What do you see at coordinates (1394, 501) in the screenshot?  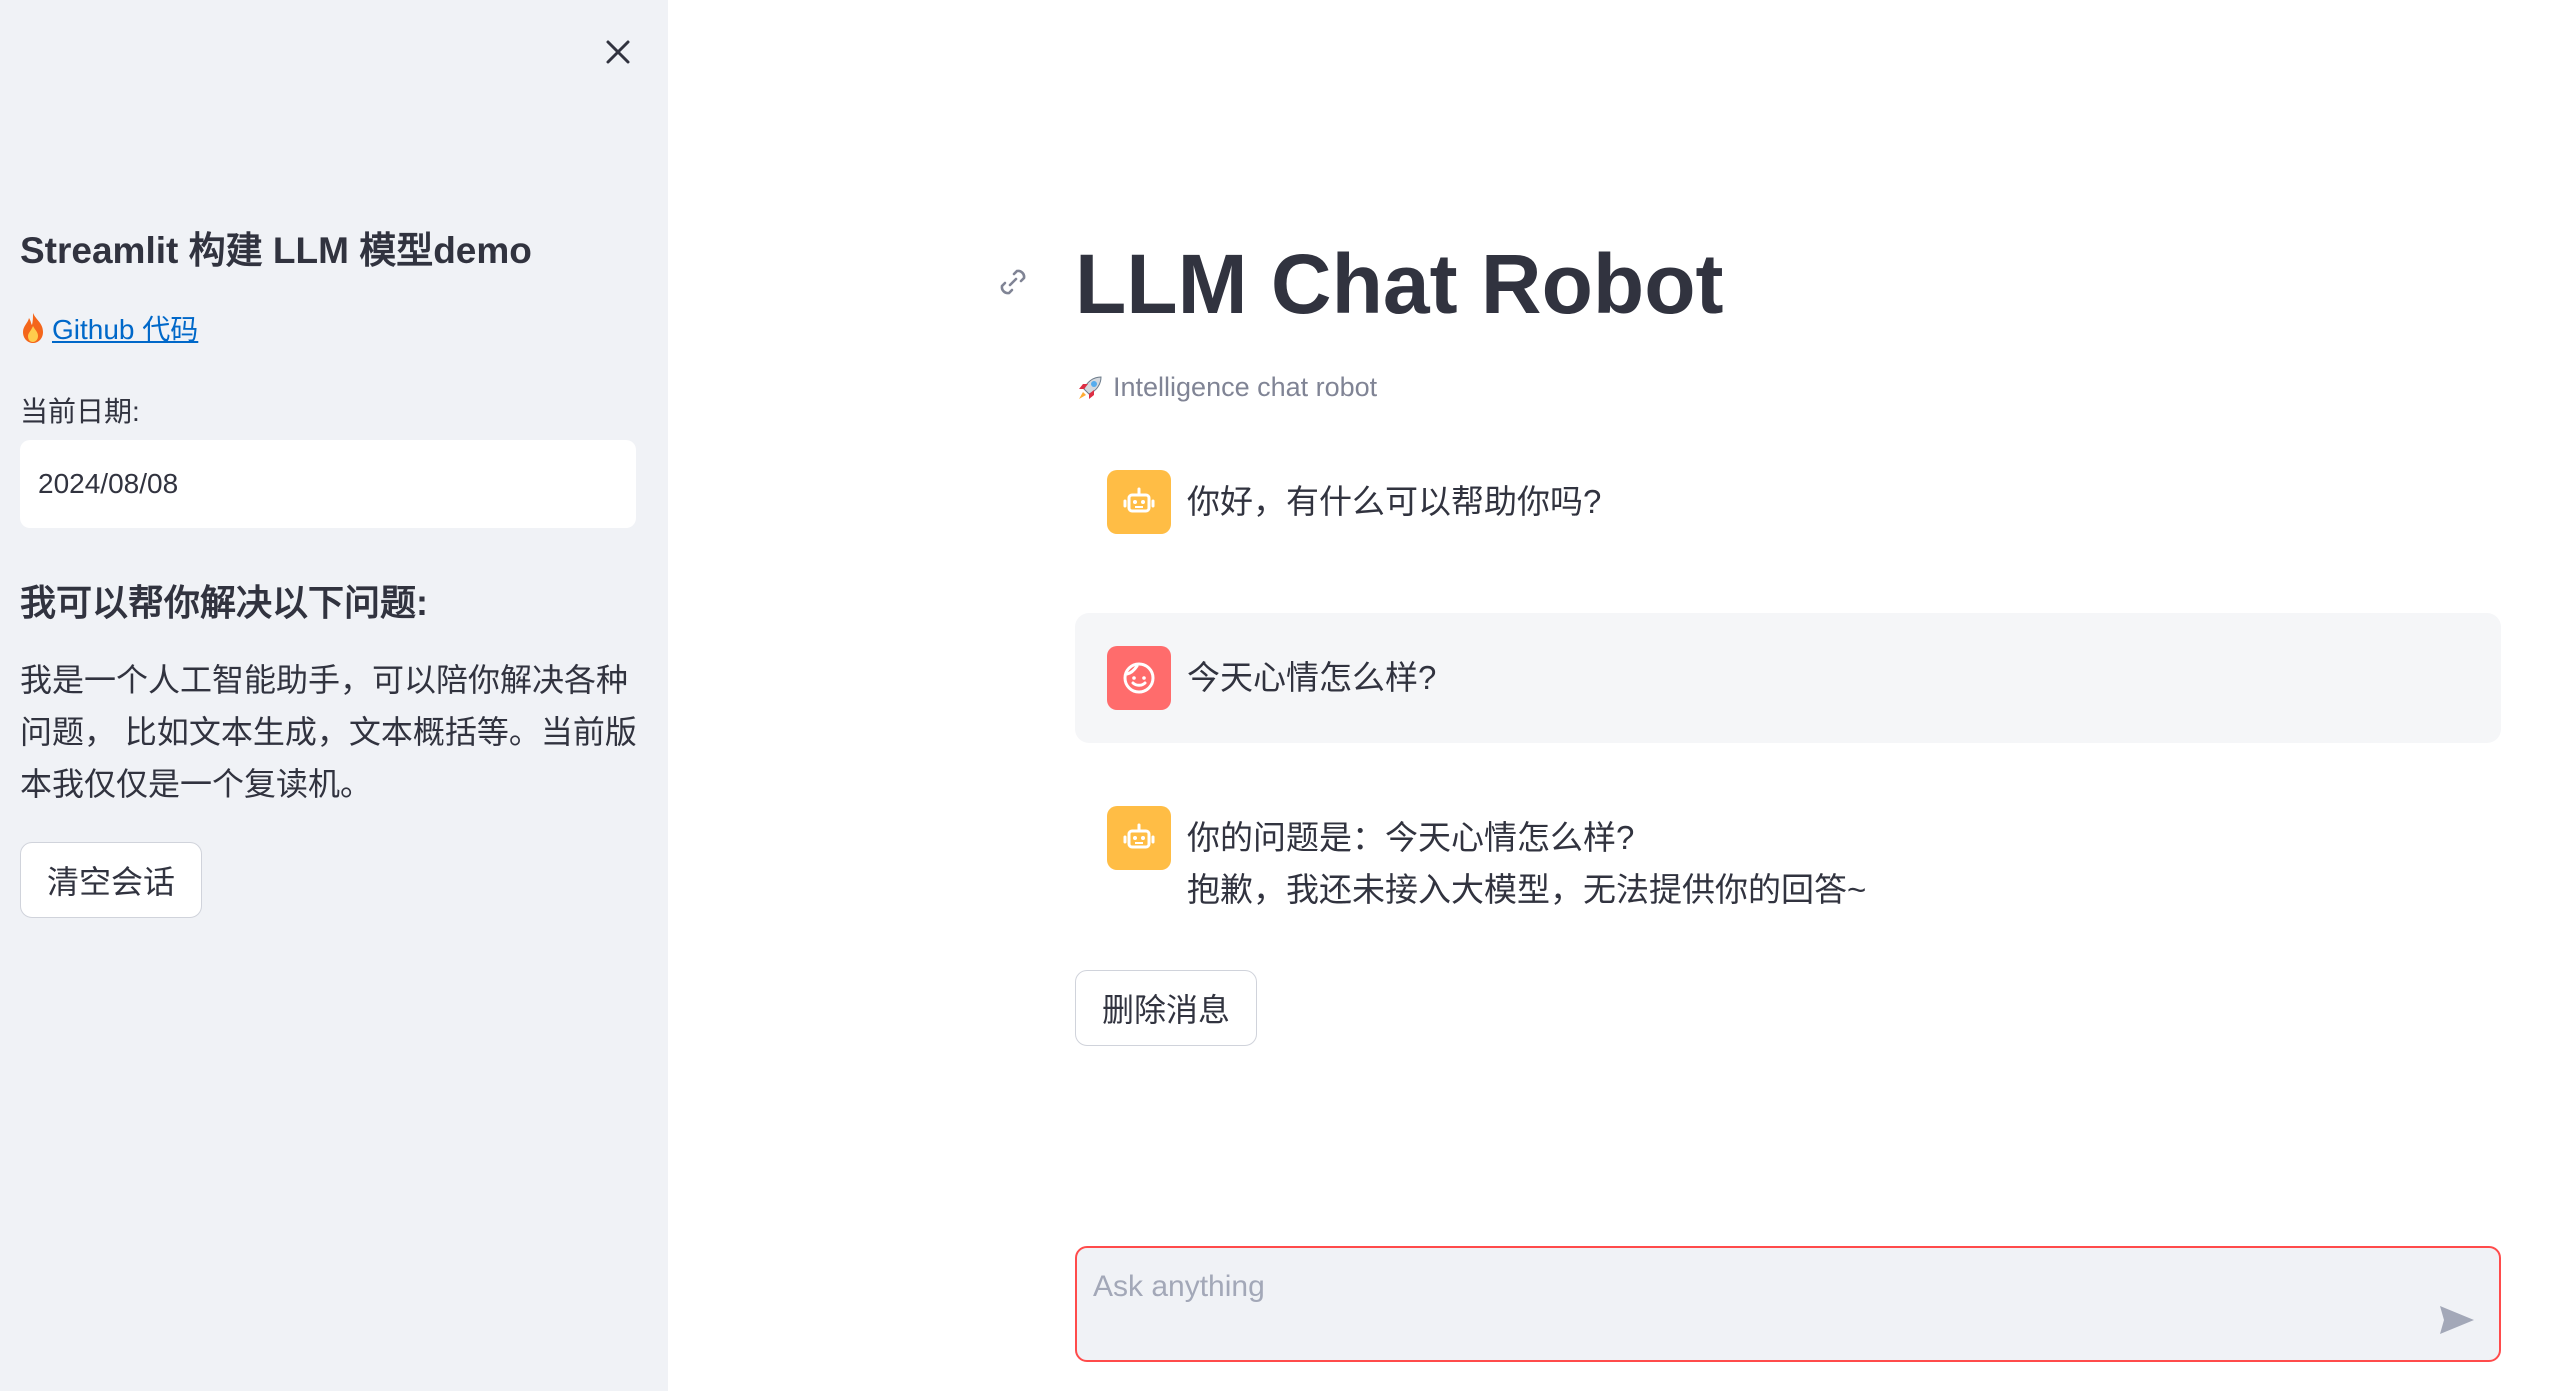 I see `message-text: 你好，有什么可以帮助你吗?` at bounding box center [1394, 501].